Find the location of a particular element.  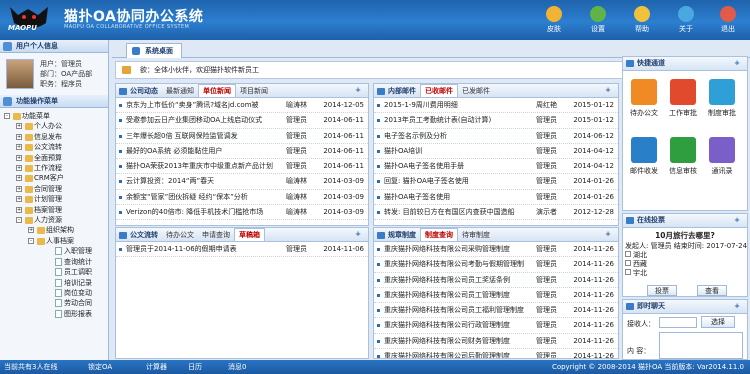

list-item: 京东为上市低价“卖身”腾讯?域名jd.com被 喻涛林 2014-12-05 is located at coordinates (242, 106).